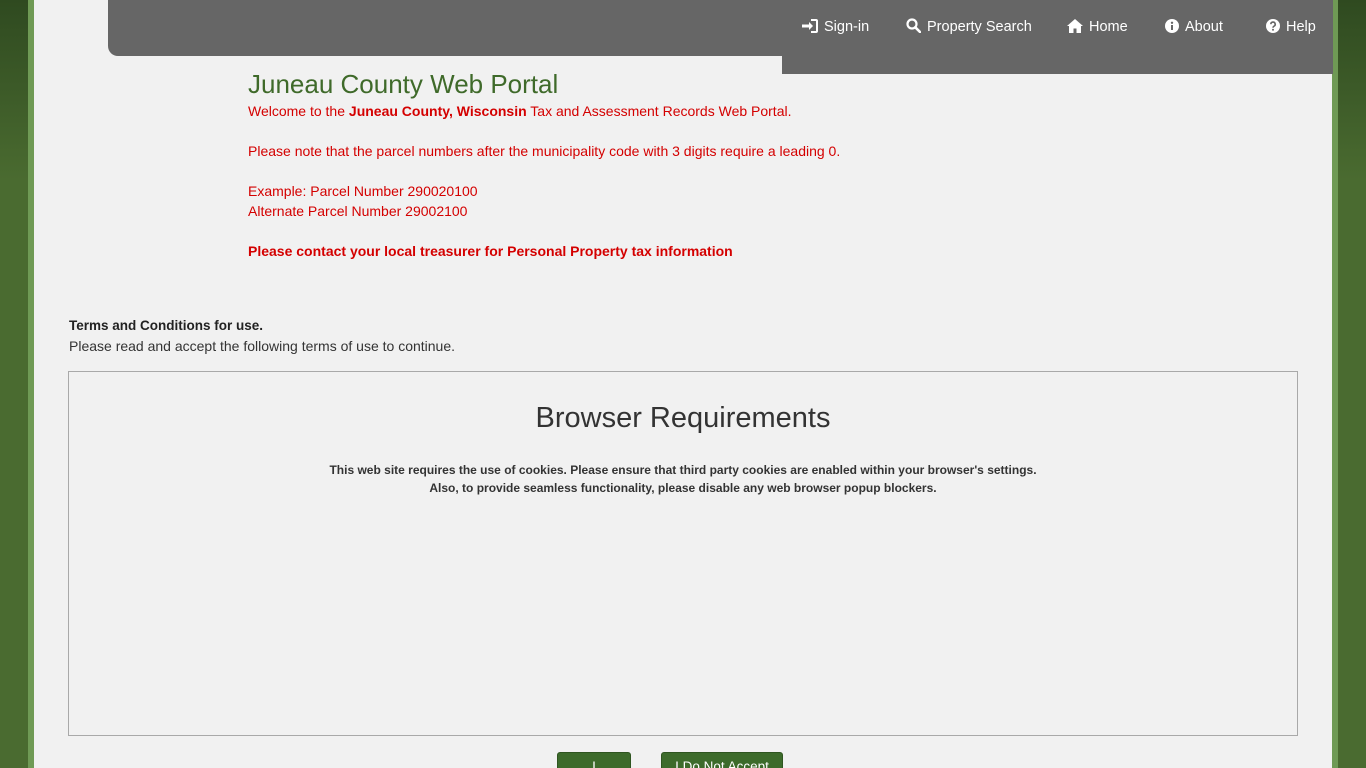 The image size is (1366, 768). I want to click on decline-button: I Do Not Accept, so click(722, 760).